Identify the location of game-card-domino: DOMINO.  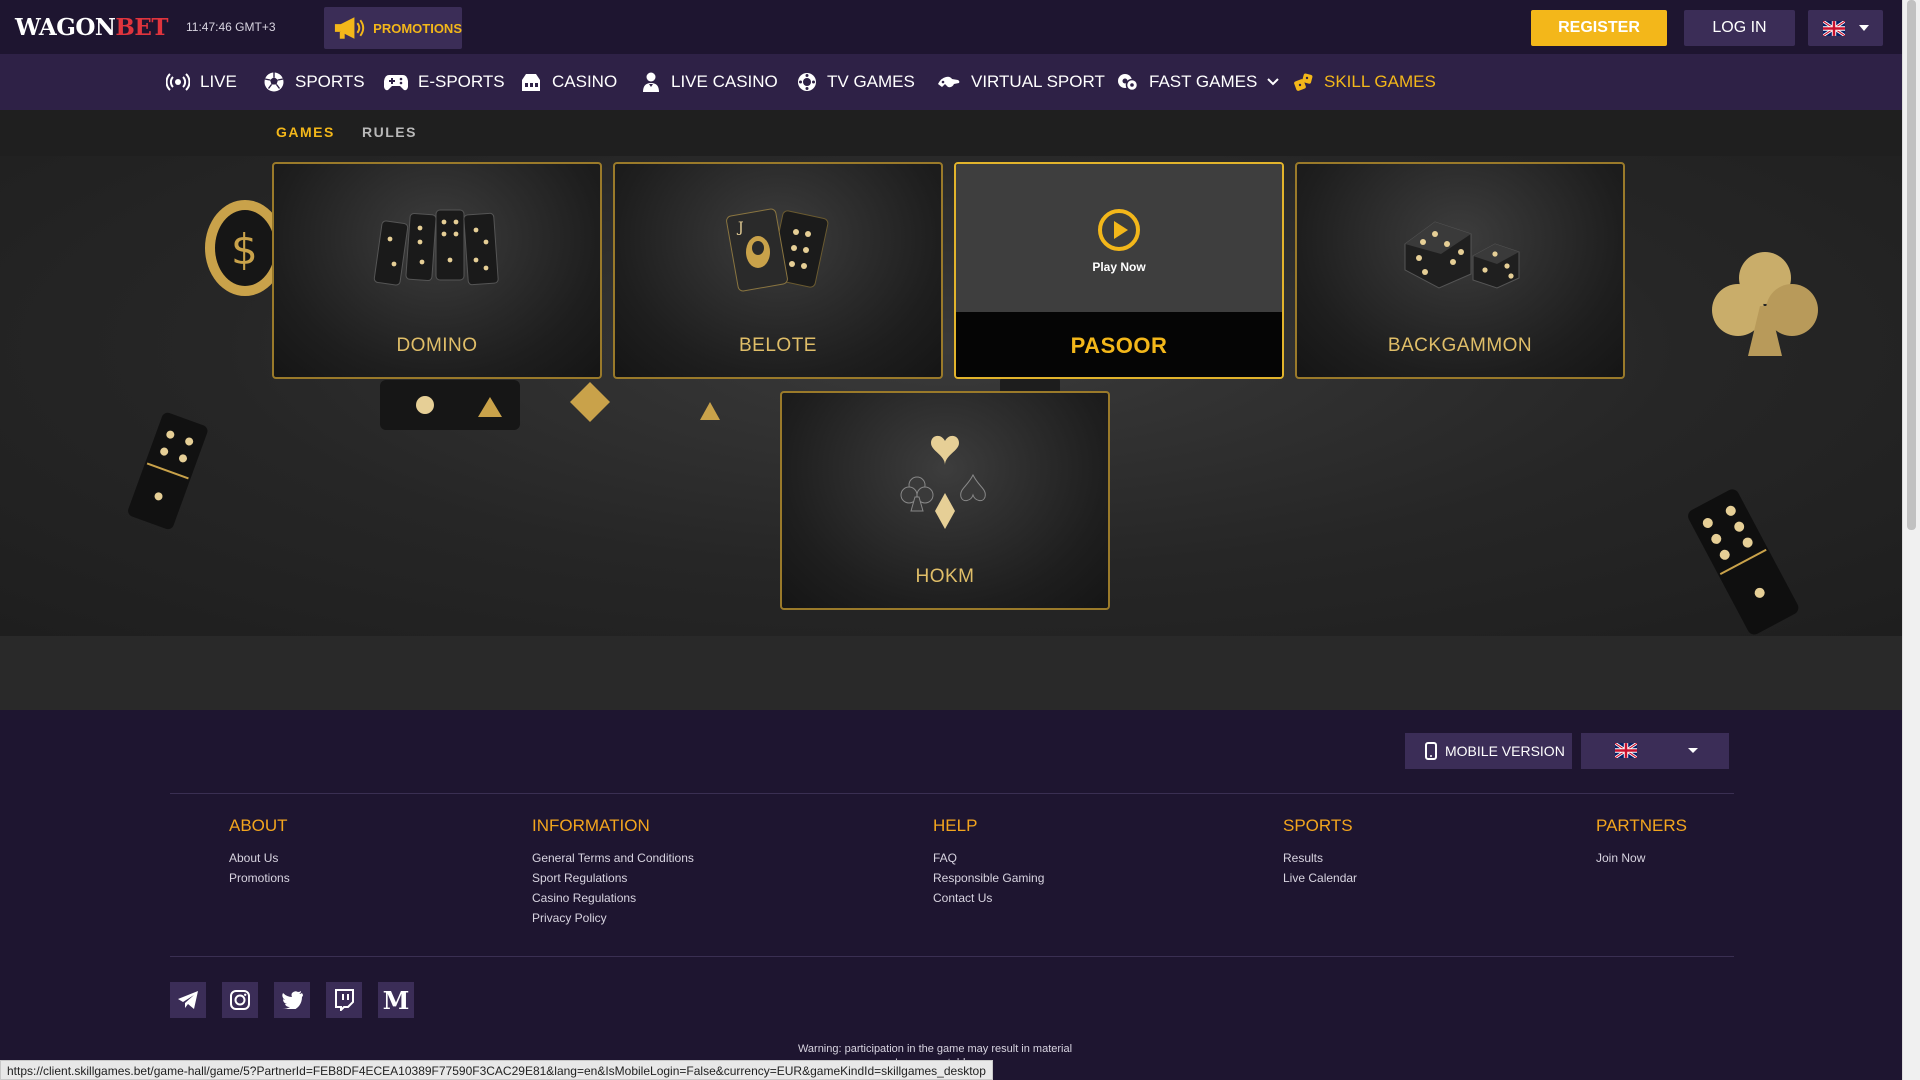
(437, 270).